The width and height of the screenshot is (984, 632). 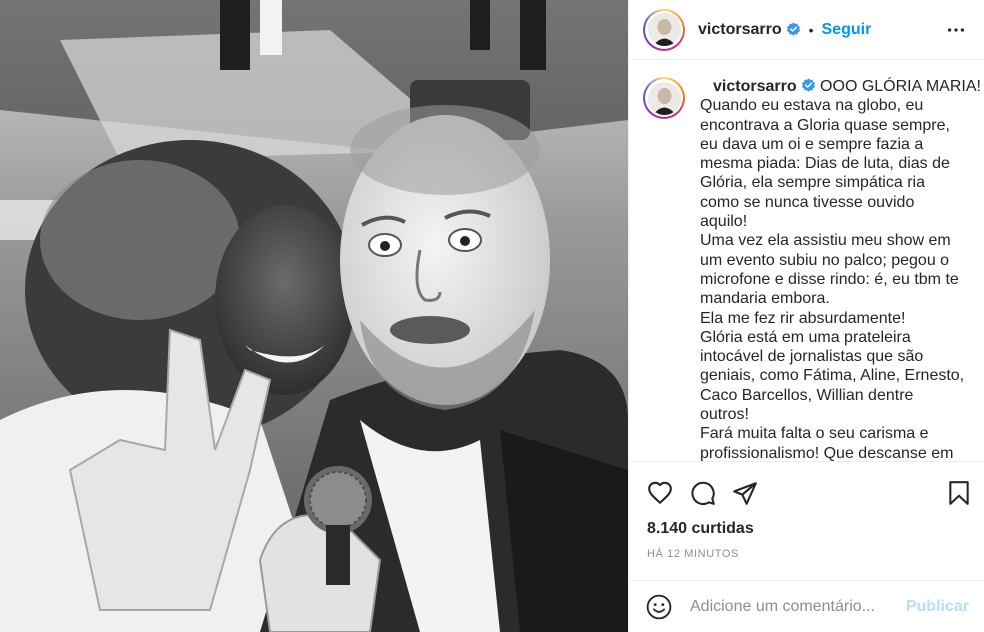 What do you see at coordinates (703, 493) in the screenshot?
I see `comment-icon` at bounding box center [703, 493].